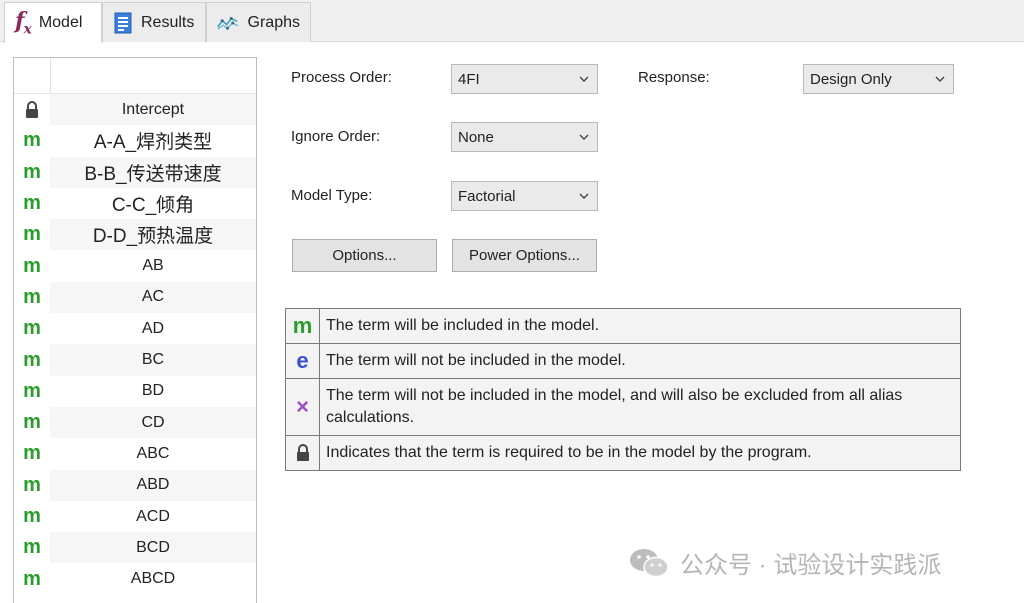 The height and width of the screenshot is (603, 1024). Describe the element at coordinates (273, 22) in the screenshot. I see `tab-graphs-label: Graphs` at that location.